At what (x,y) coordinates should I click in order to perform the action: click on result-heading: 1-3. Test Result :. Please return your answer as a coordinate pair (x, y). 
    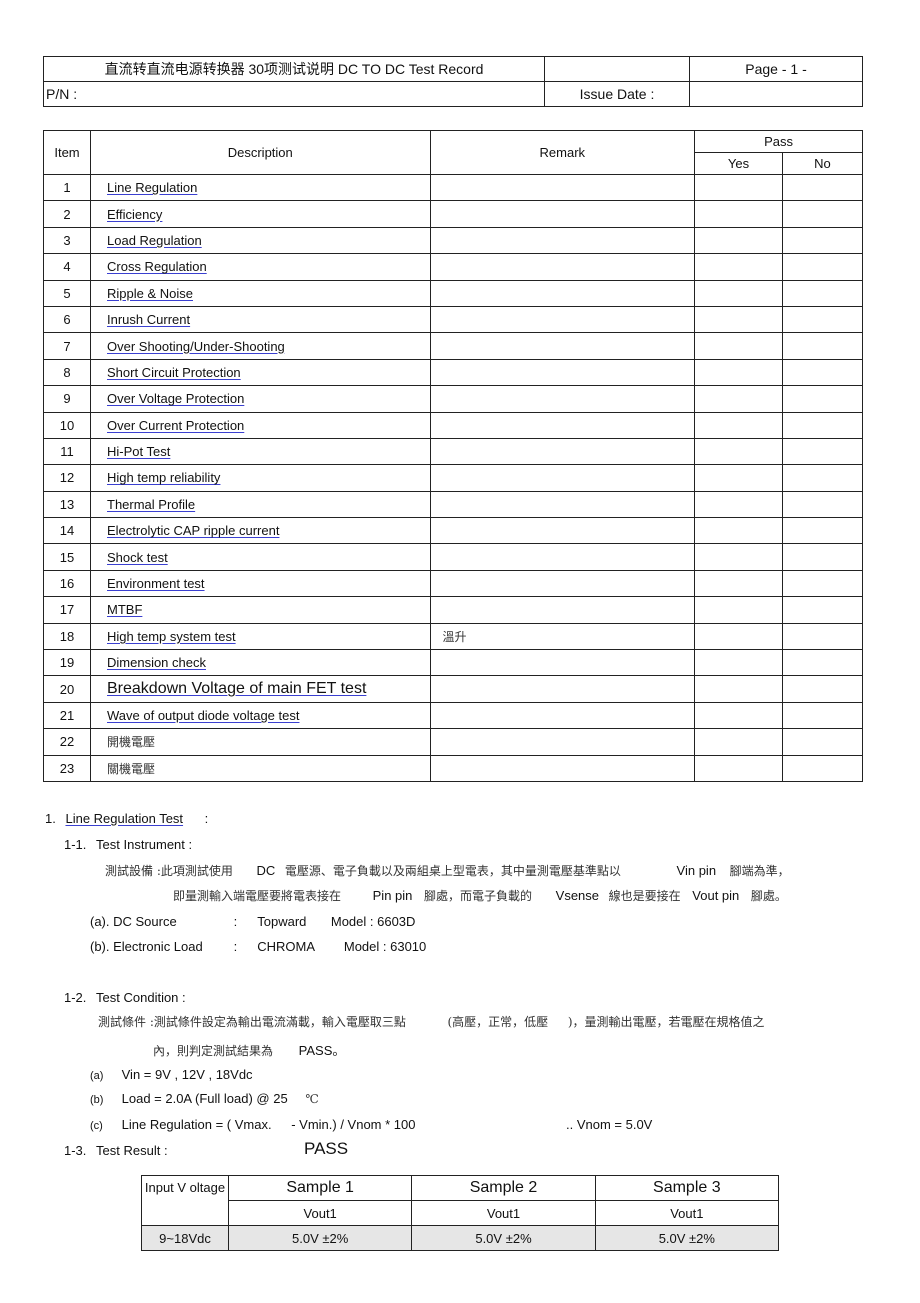
    Looking at the image, I should click on (116, 1150).